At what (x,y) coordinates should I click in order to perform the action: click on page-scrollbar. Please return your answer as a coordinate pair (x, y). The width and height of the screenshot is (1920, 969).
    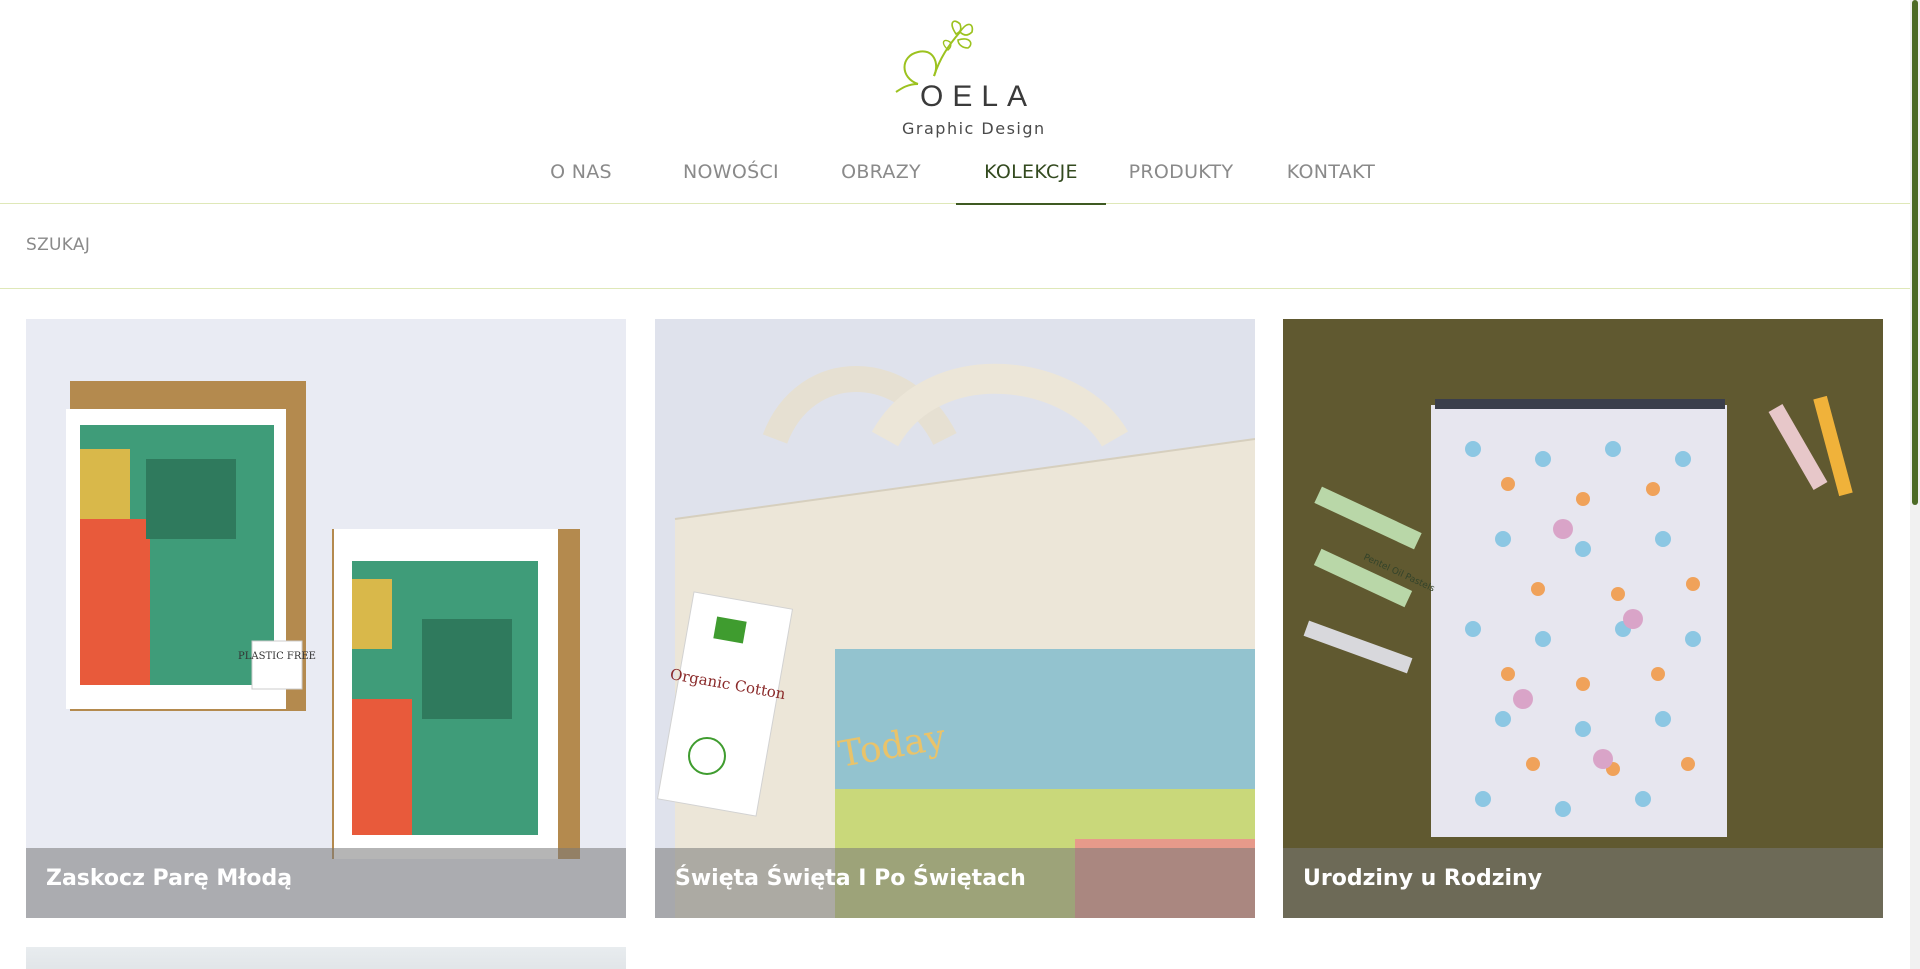
    Looking at the image, I should click on (1915, 484).